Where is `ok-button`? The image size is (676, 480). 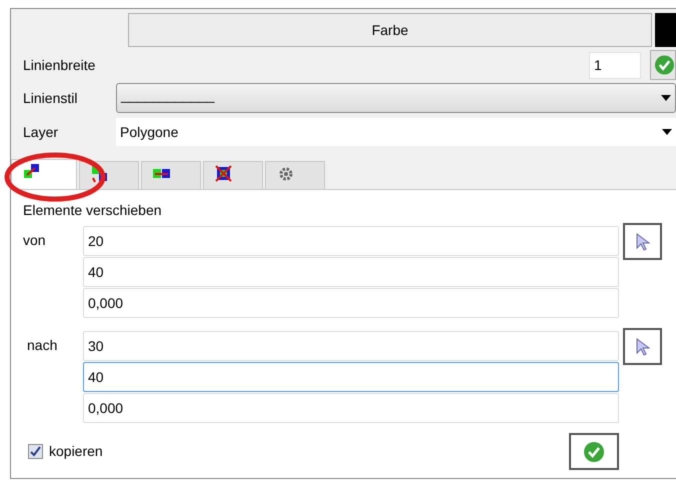 ok-button is located at coordinates (594, 451).